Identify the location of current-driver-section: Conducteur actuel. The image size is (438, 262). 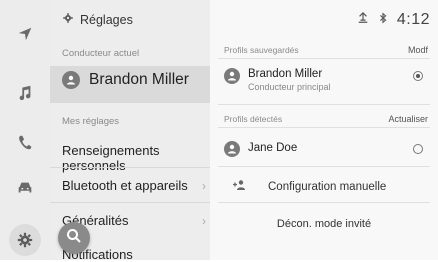
(101, 53).